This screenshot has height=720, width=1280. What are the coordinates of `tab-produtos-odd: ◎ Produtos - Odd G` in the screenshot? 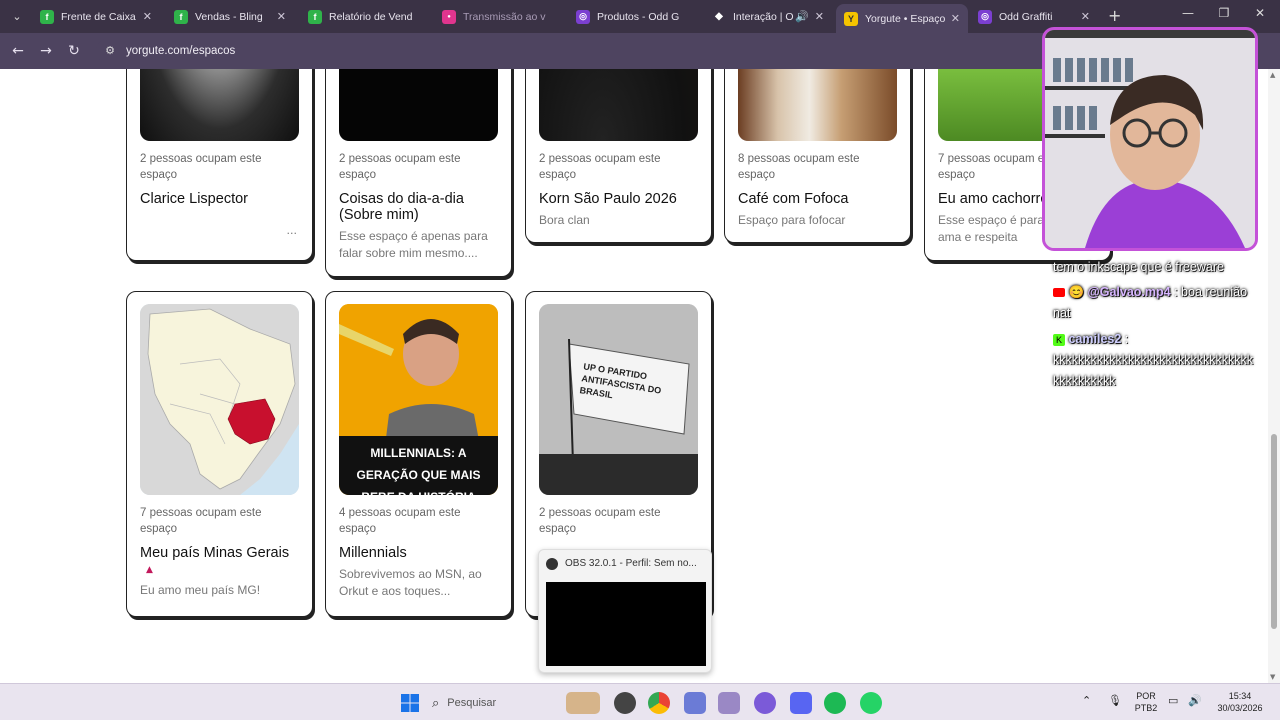 It's located at (632, 16).